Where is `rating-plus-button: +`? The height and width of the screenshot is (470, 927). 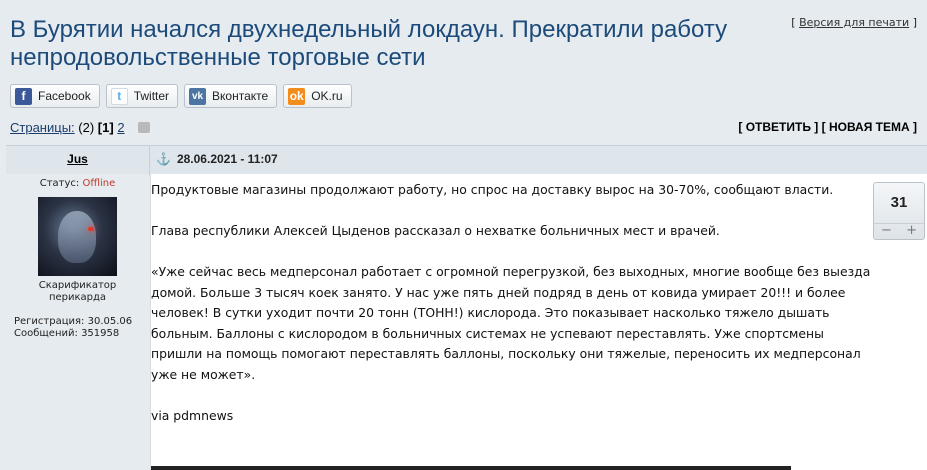
rating-plus-button: + is located at coordinates (911, 231).